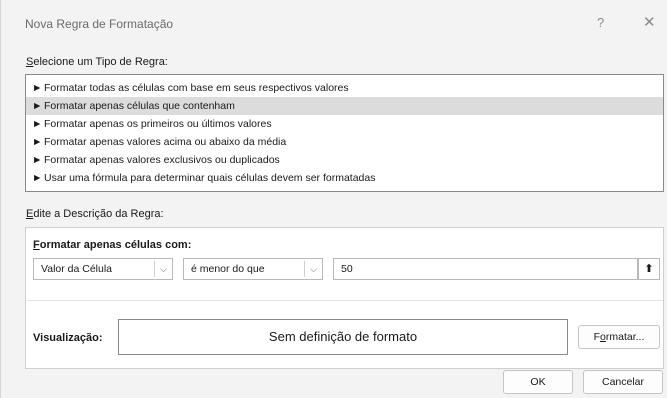 The height and width of the screenshot is (398, 667). What do you see at coordinates (112, 245) in the screenshot?
I see `format-only-cells-with-label: Formatar apenas células com:` at bounding box center [112, 245].